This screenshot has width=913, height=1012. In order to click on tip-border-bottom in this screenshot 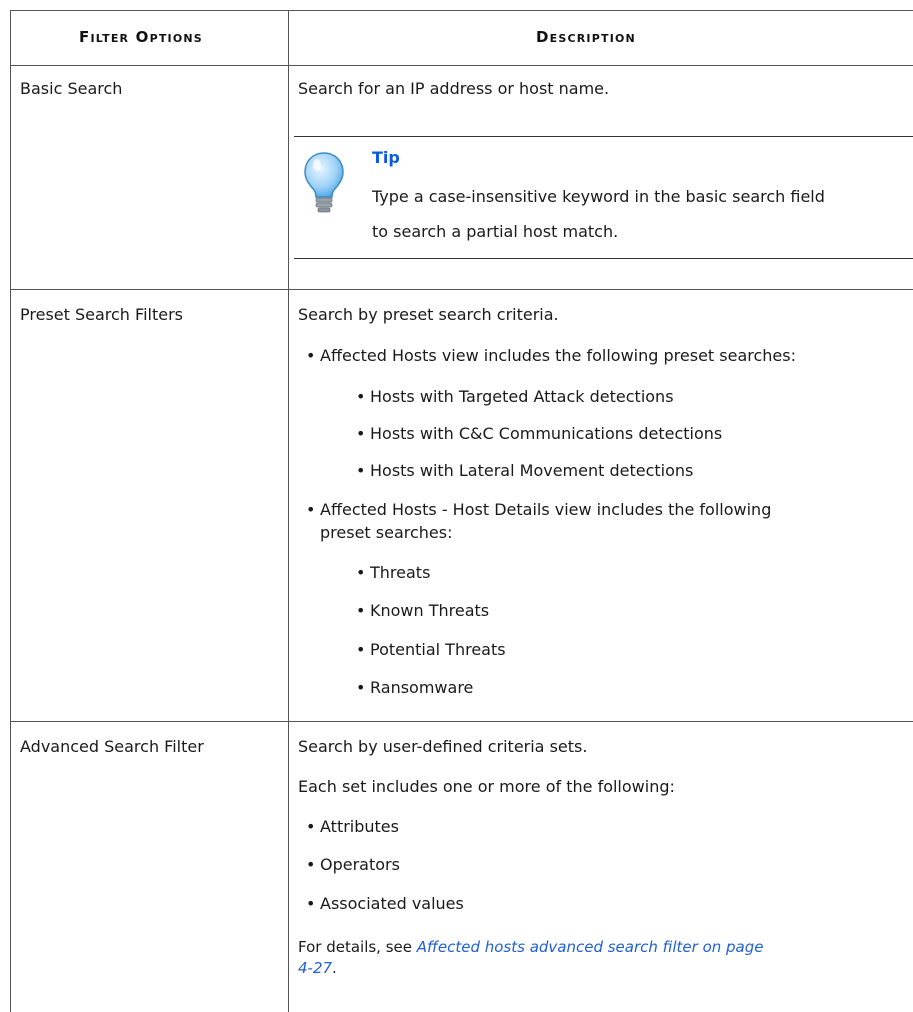, I will do `click(603, 258)`.